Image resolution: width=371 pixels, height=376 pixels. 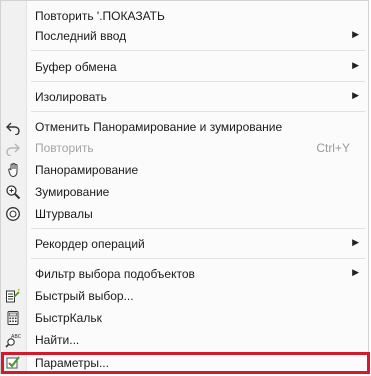 I want to click on undo-icon, so click(x=13, y=127).